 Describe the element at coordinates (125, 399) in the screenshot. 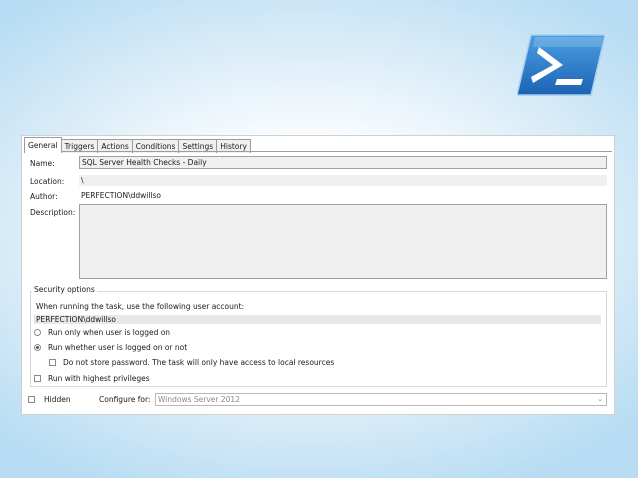

I see `configure-for-label: Configure for:` at that location.